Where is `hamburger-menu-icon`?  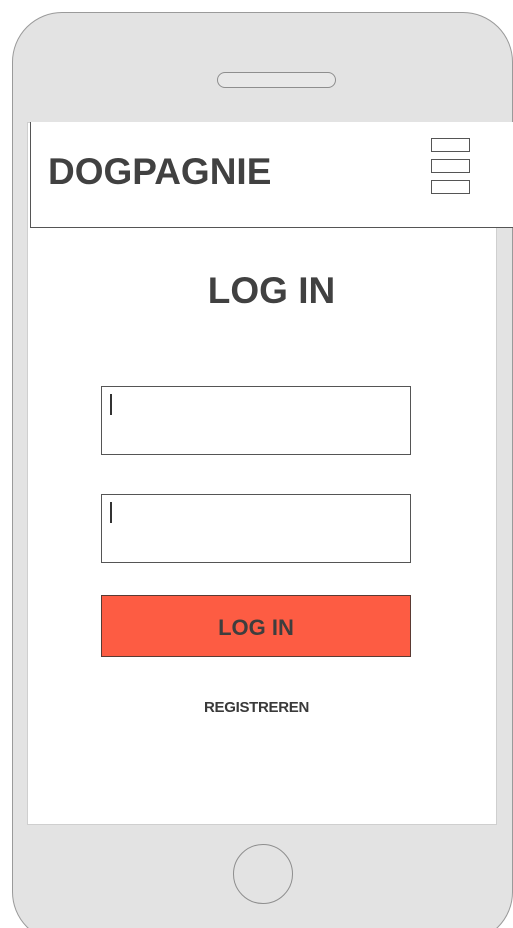 hamburger-menu-icon is located at coordinates (450, 167).